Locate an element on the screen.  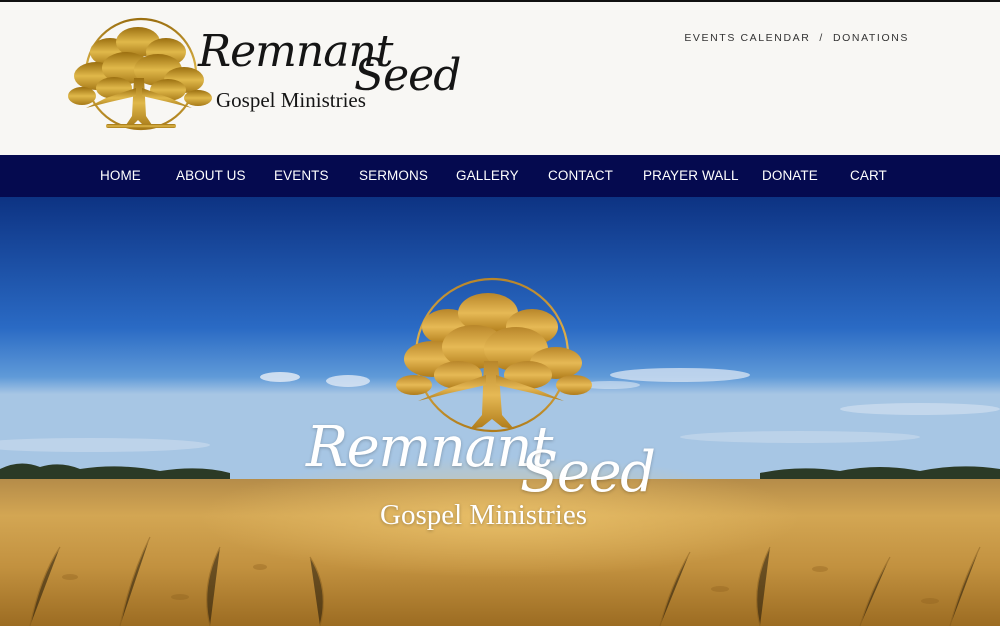
logo-subtitle: Gospel Ministries is located at coordinates (291, 100).